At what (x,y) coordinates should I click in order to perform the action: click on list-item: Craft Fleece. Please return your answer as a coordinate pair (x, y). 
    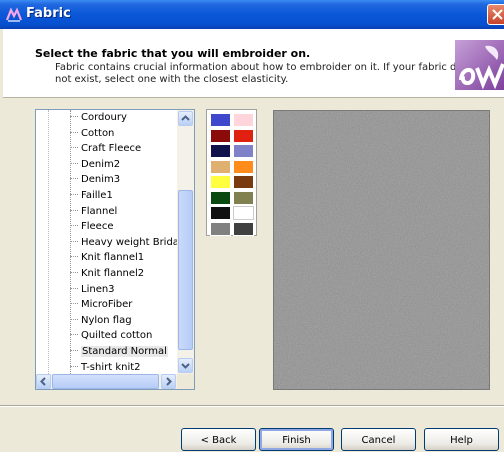
    Looking at the image, I should click on (123, 148).